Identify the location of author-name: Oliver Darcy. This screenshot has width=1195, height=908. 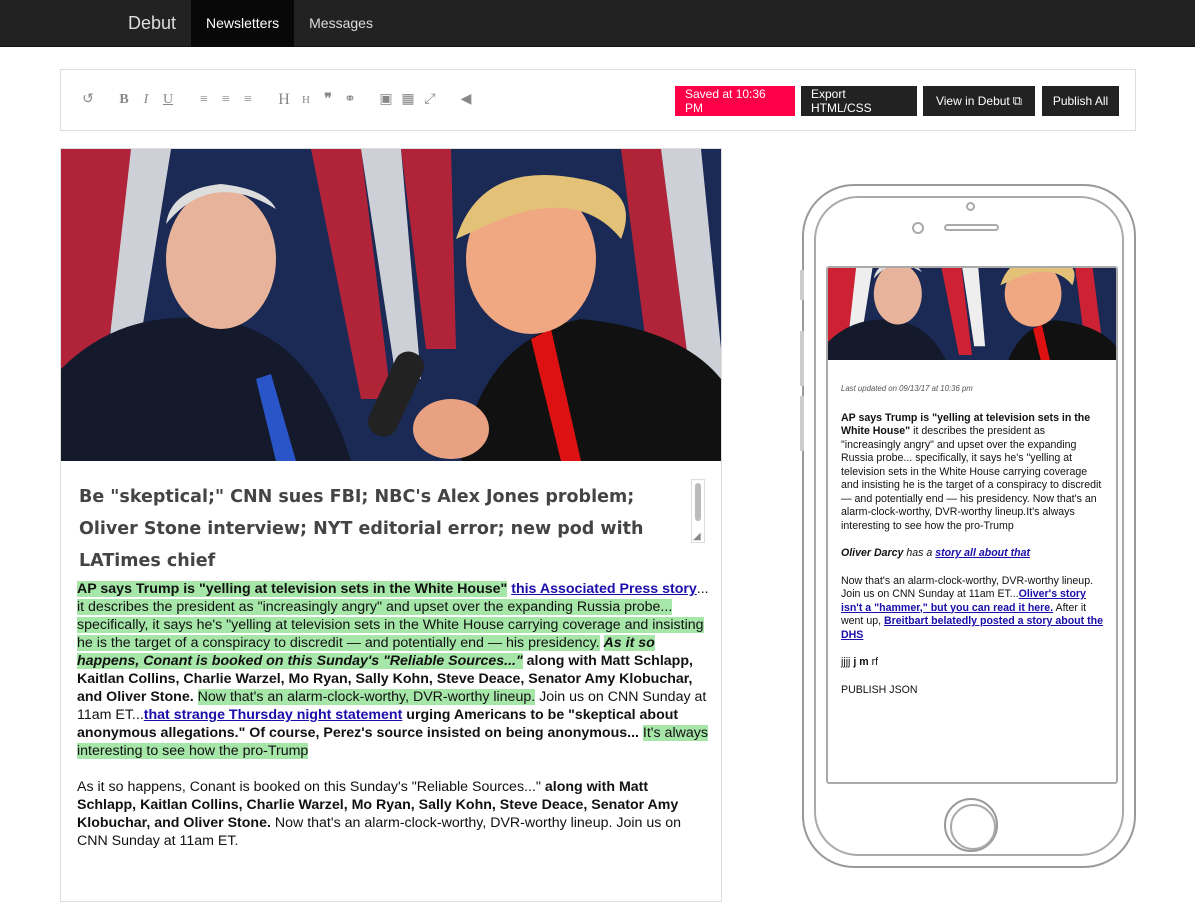
(872, 553).